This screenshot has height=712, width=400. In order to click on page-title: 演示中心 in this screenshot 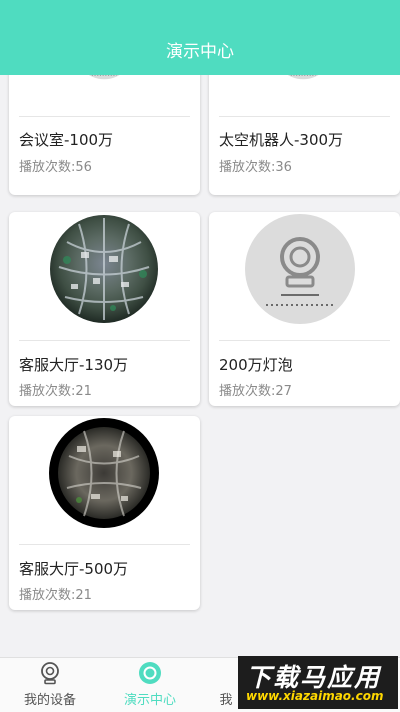, I will do `click(200, 52)`.